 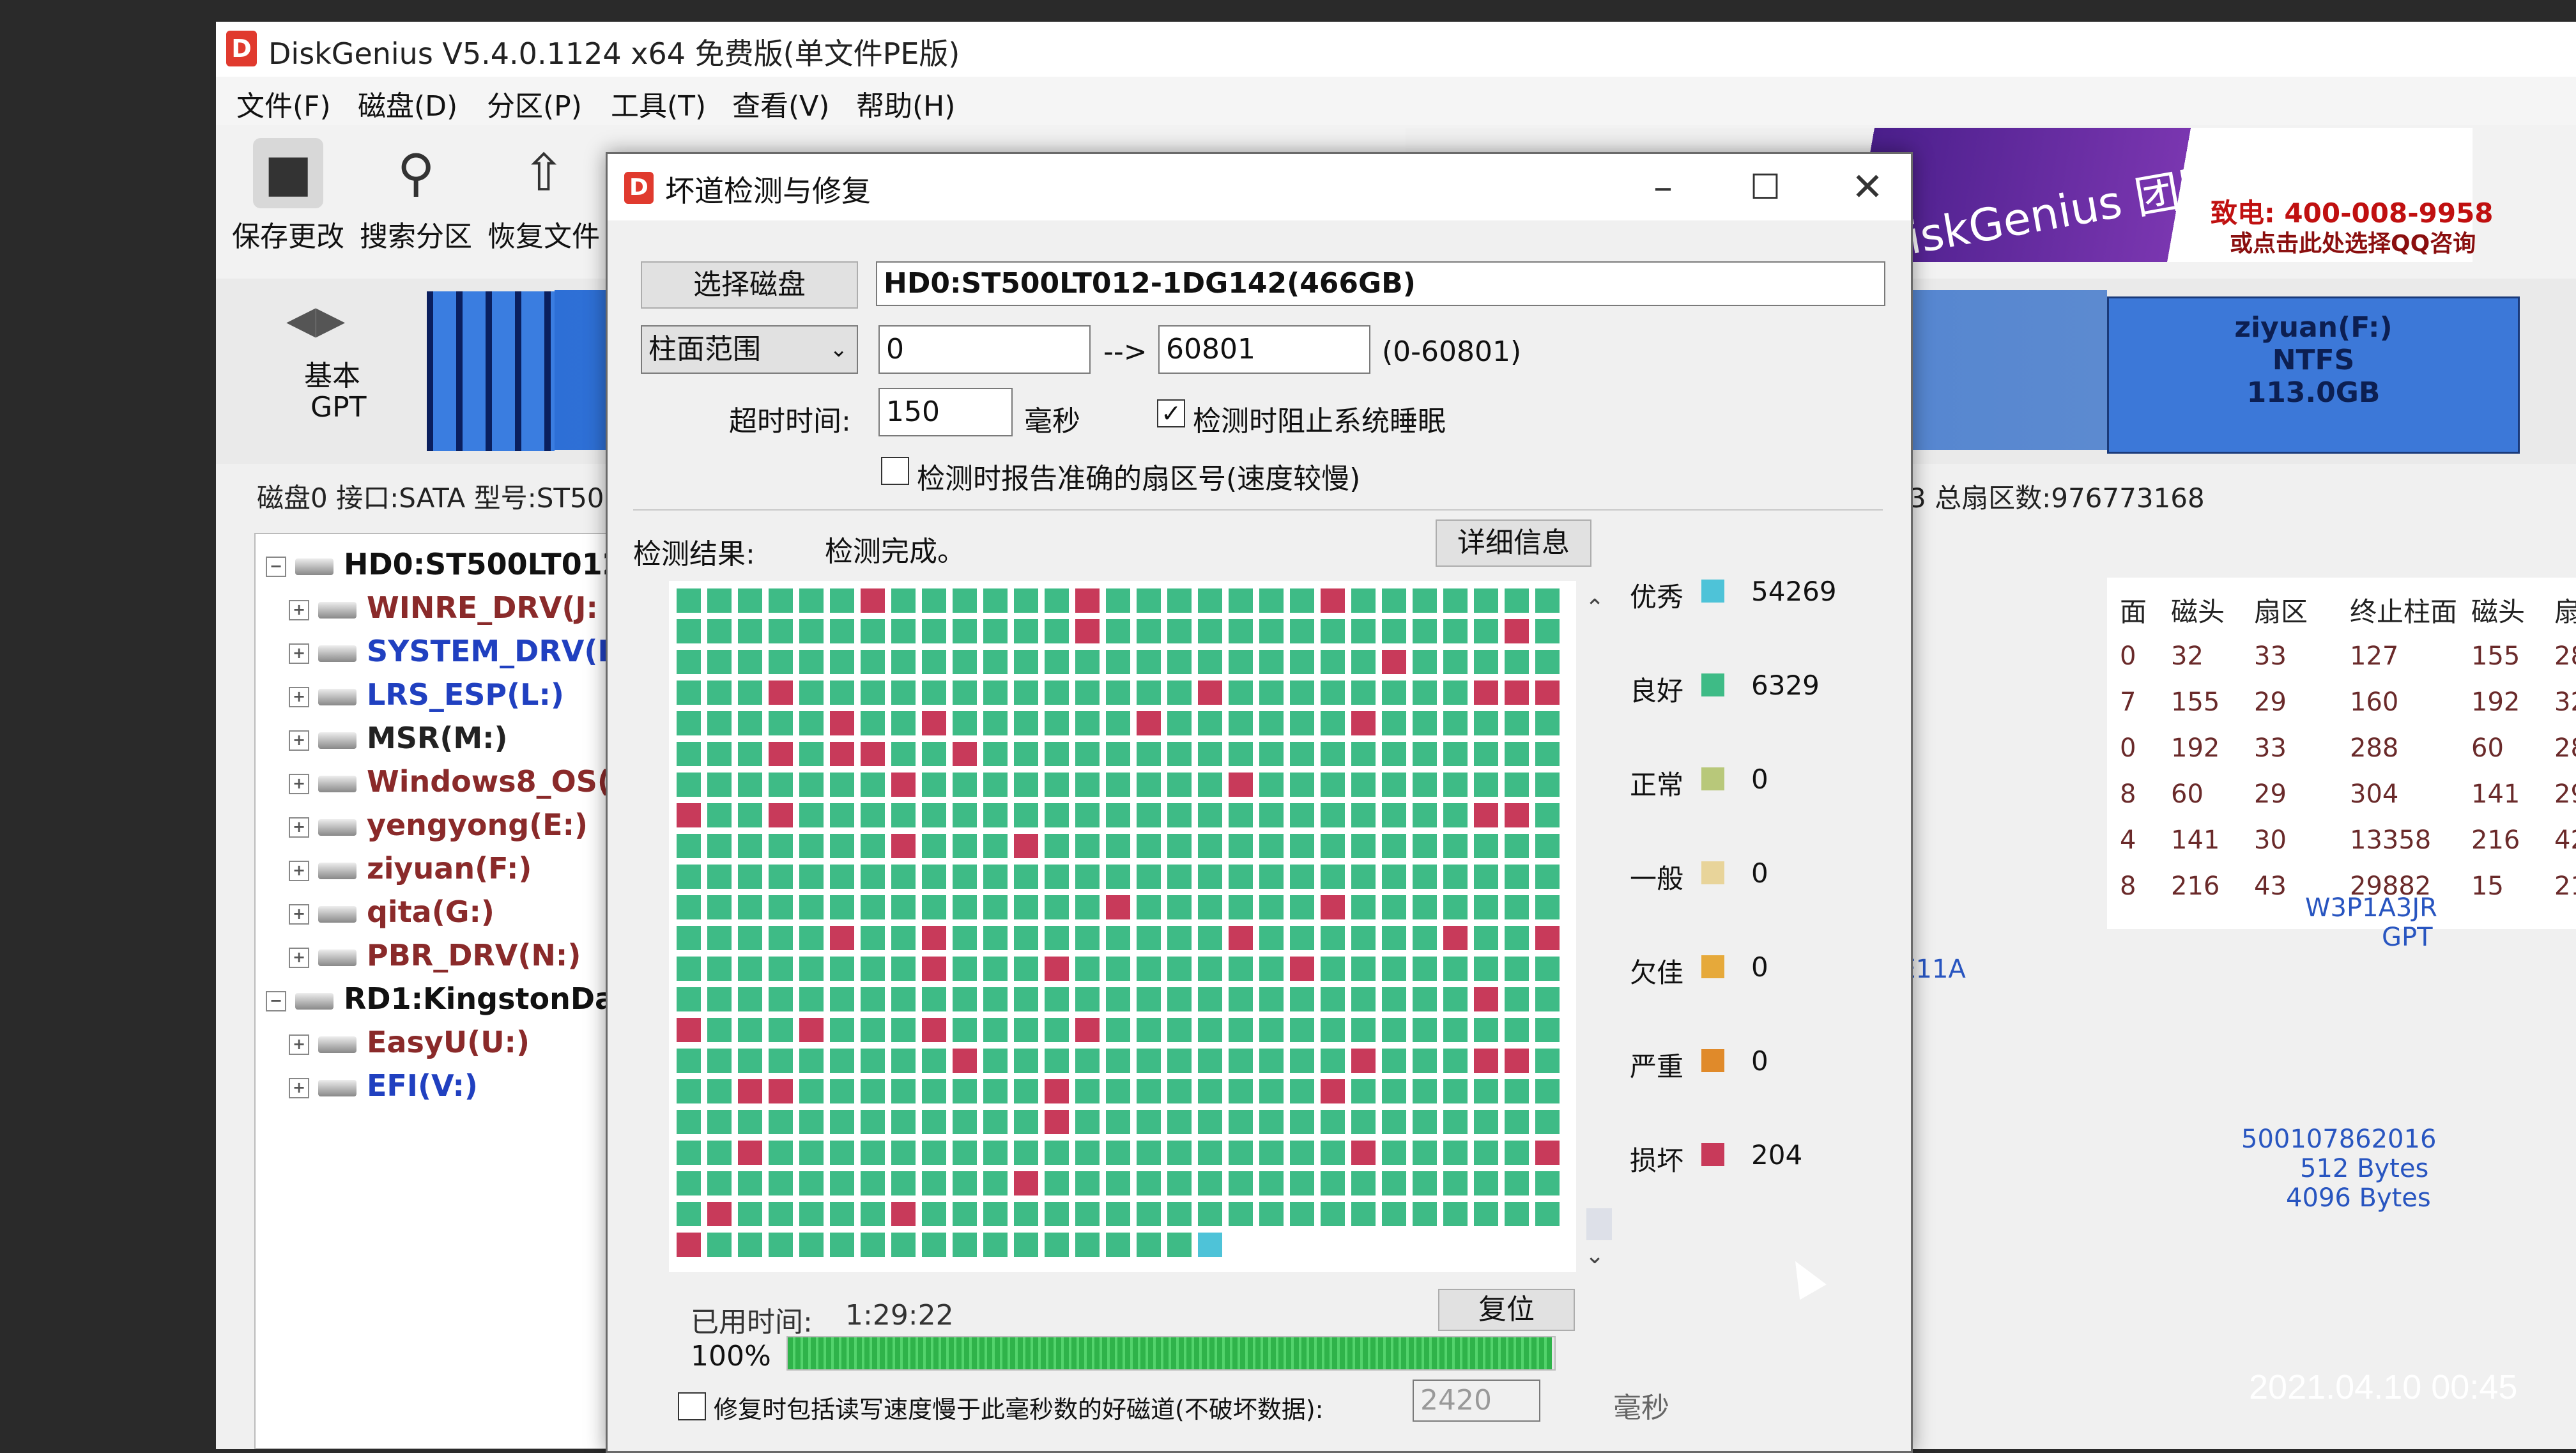 I want to click on tree-item: − HD0:ST500LT012-, so click(x=450, y=564).